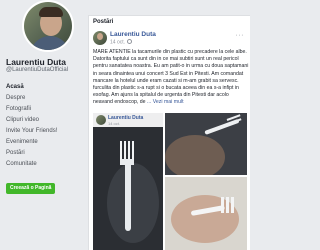 The width and height of the screenshot is (320, 250). Describe the element at coordinates (48, 26) in the screenshot. I see `profile-picture` at that location.